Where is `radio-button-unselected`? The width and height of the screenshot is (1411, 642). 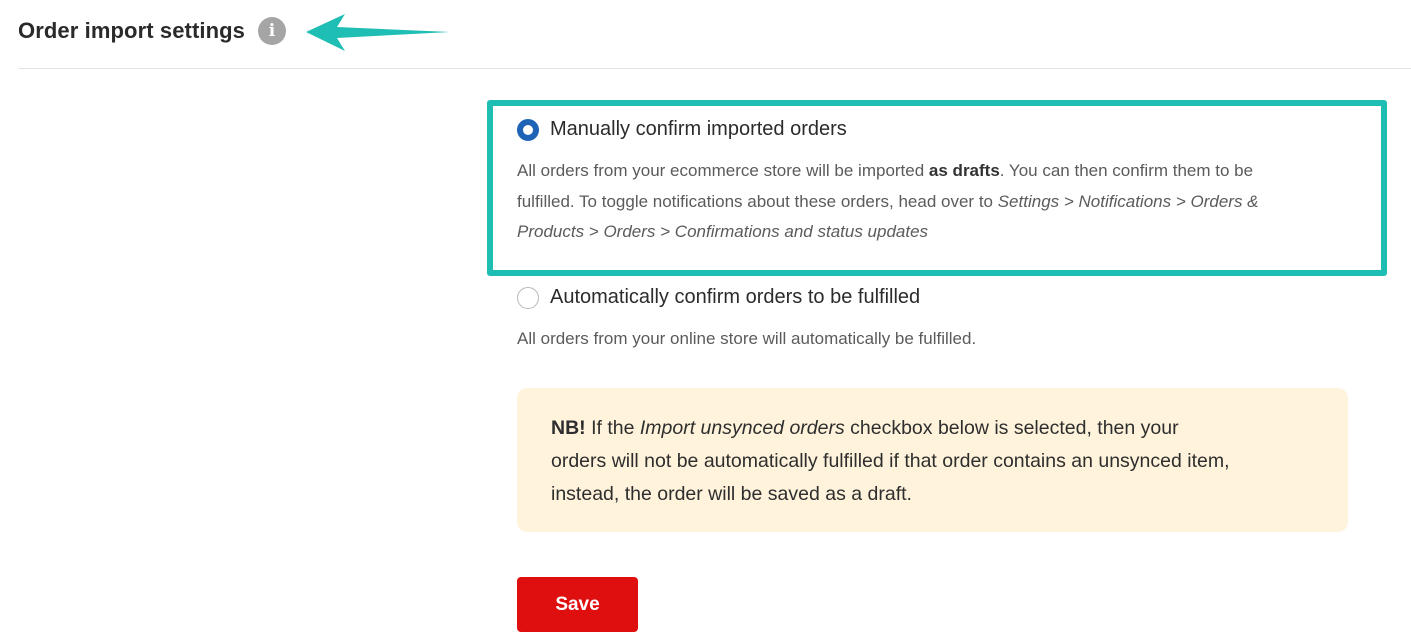
radio-button-unselected is located at coordinates (528, 297).